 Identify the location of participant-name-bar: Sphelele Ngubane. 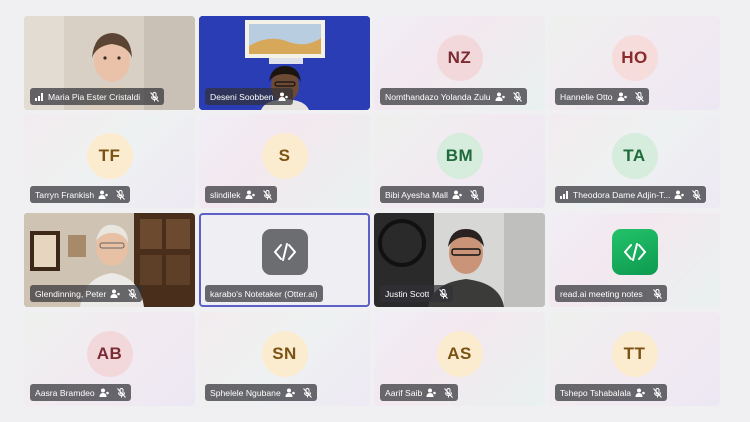
(261, 392).